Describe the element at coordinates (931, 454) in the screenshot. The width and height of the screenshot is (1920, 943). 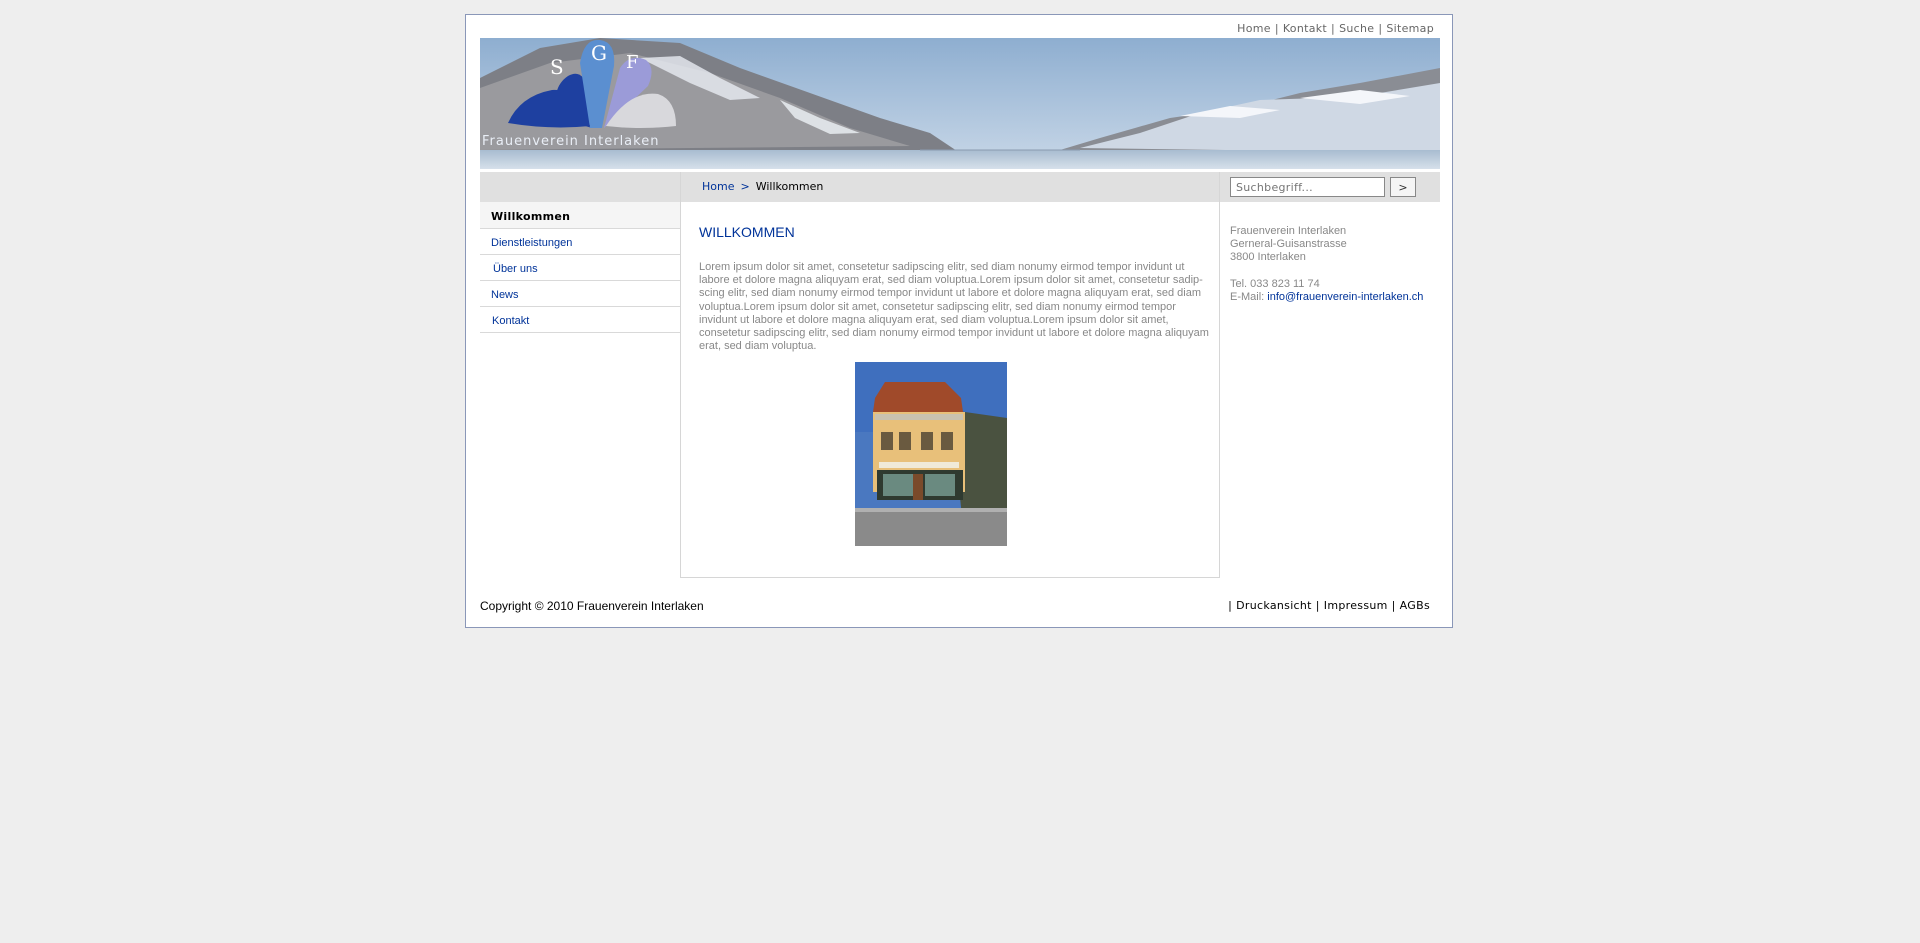
I see `house-photo` at that location.